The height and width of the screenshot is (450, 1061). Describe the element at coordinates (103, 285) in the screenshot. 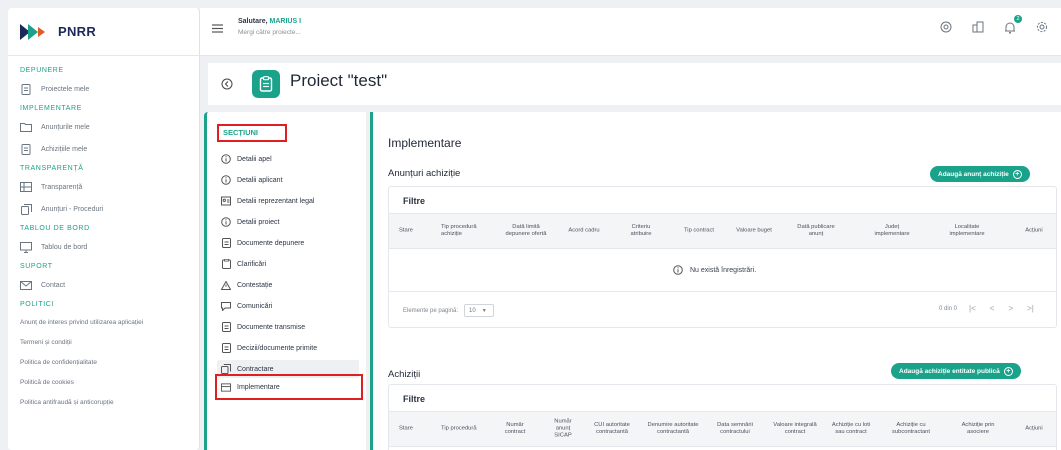

I see `sidebar-item-contact: Contact` at that location.